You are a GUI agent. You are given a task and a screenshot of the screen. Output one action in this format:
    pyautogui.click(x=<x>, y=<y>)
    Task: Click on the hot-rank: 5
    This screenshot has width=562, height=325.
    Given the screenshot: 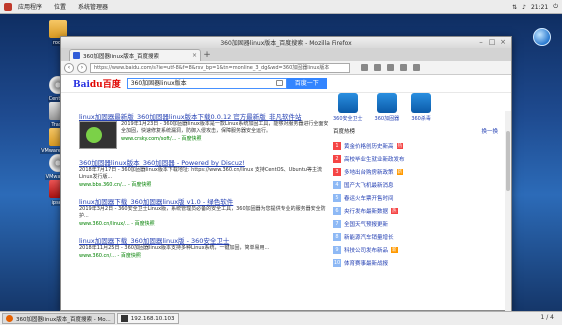 What is the action you would take?
    pyautogui.click(x=337, y=197)
    